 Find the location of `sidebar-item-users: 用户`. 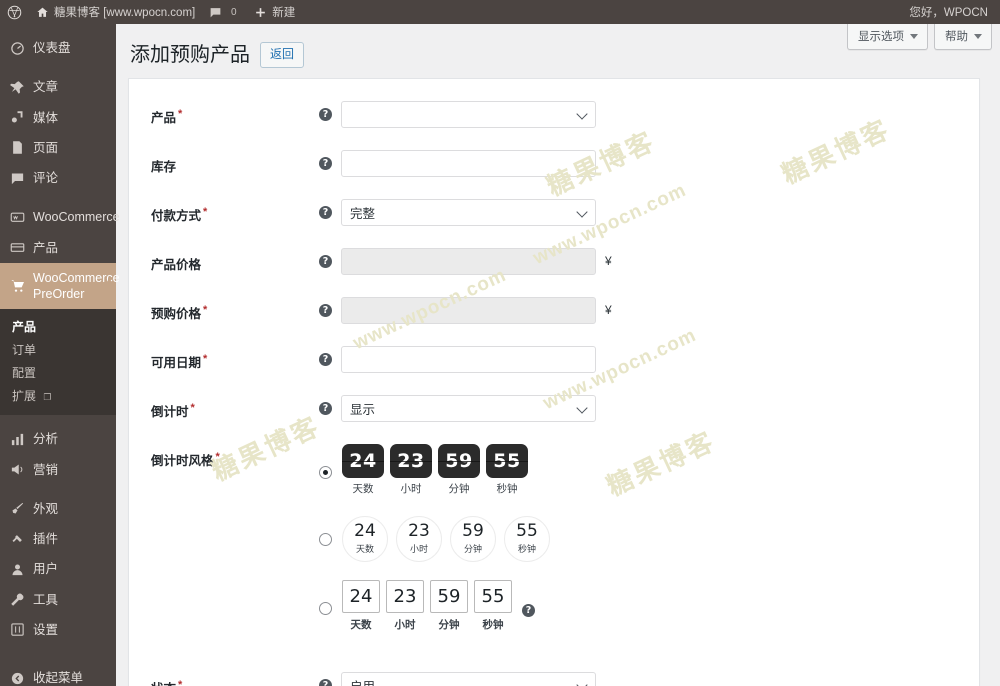

sidebar-item-users: 用户 is located at coordinates (58, 569).